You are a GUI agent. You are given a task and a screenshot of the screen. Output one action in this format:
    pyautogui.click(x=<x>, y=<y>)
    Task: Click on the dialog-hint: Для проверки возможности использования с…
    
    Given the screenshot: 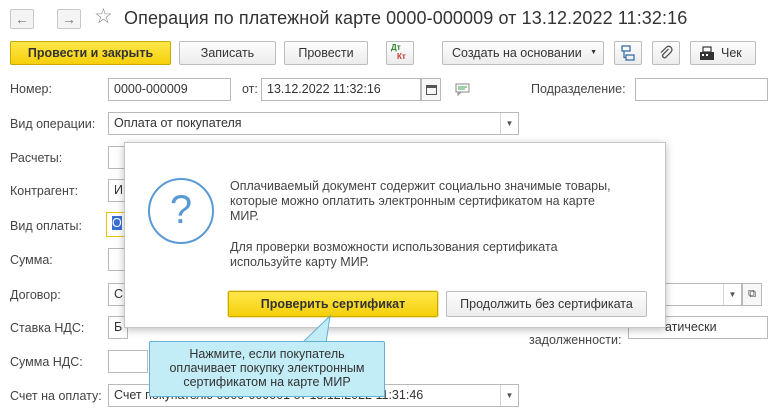 What is the action you would take?
    pyautogui.click(x=394, y=254)
    